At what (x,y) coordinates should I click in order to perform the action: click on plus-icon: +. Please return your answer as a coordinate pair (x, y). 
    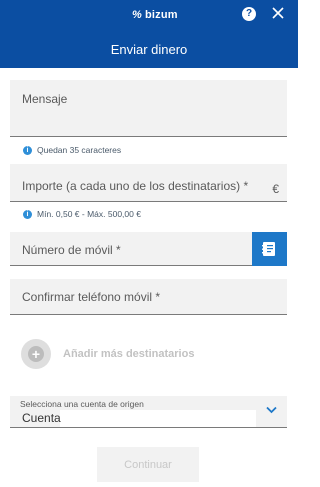
    Looking at the image, I should click on (36, 354).